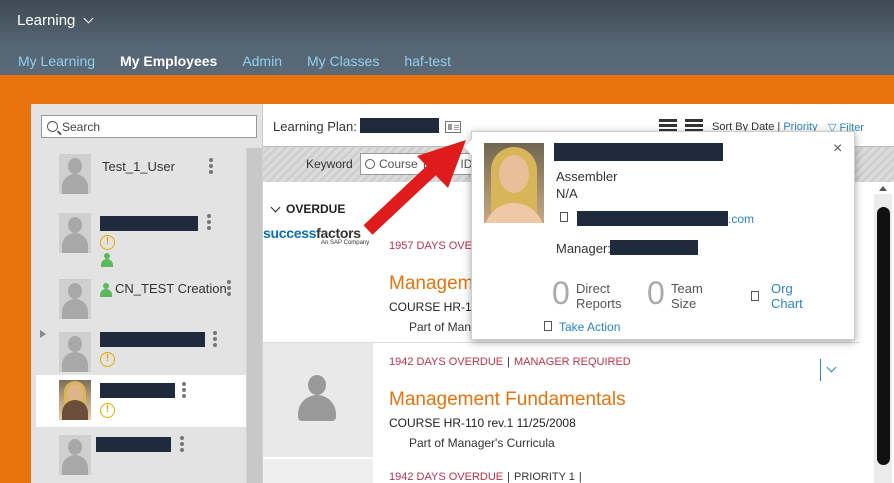  What do you see at coordinates (138, 166) in the screenshot?
I see `employee-name: Test_1_User` at bounding box center [138, 166].